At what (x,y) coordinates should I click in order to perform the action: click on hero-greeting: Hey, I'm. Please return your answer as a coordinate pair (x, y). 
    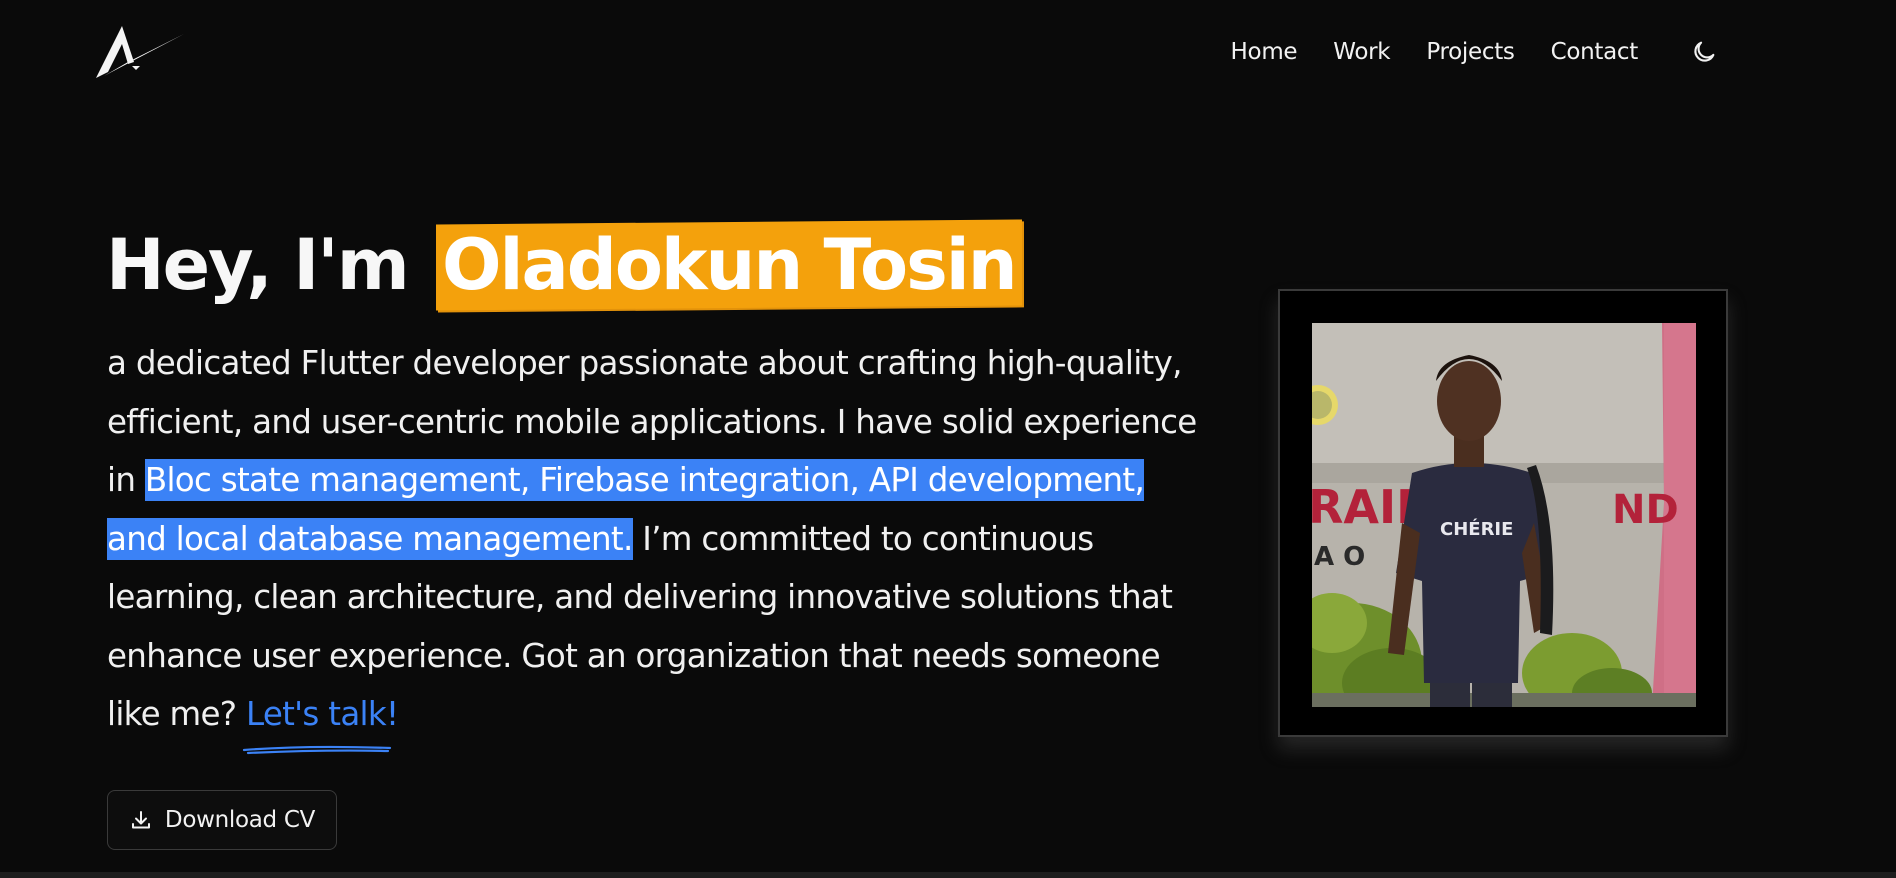
    Looking at the image, I should click on (258, 265).